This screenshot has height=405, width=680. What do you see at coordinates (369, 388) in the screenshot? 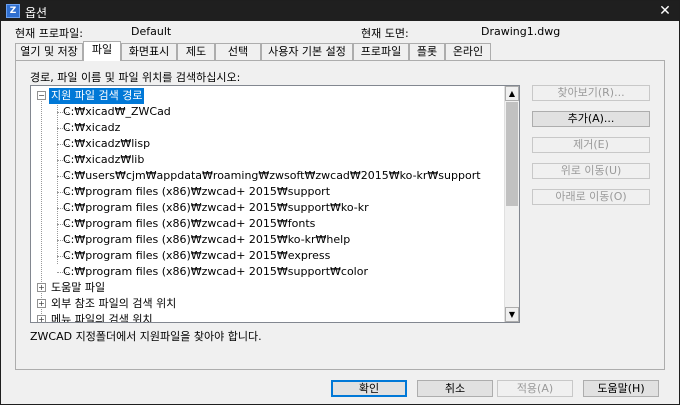
I see `ok-button: 확인` at bounding box center [369, 388].